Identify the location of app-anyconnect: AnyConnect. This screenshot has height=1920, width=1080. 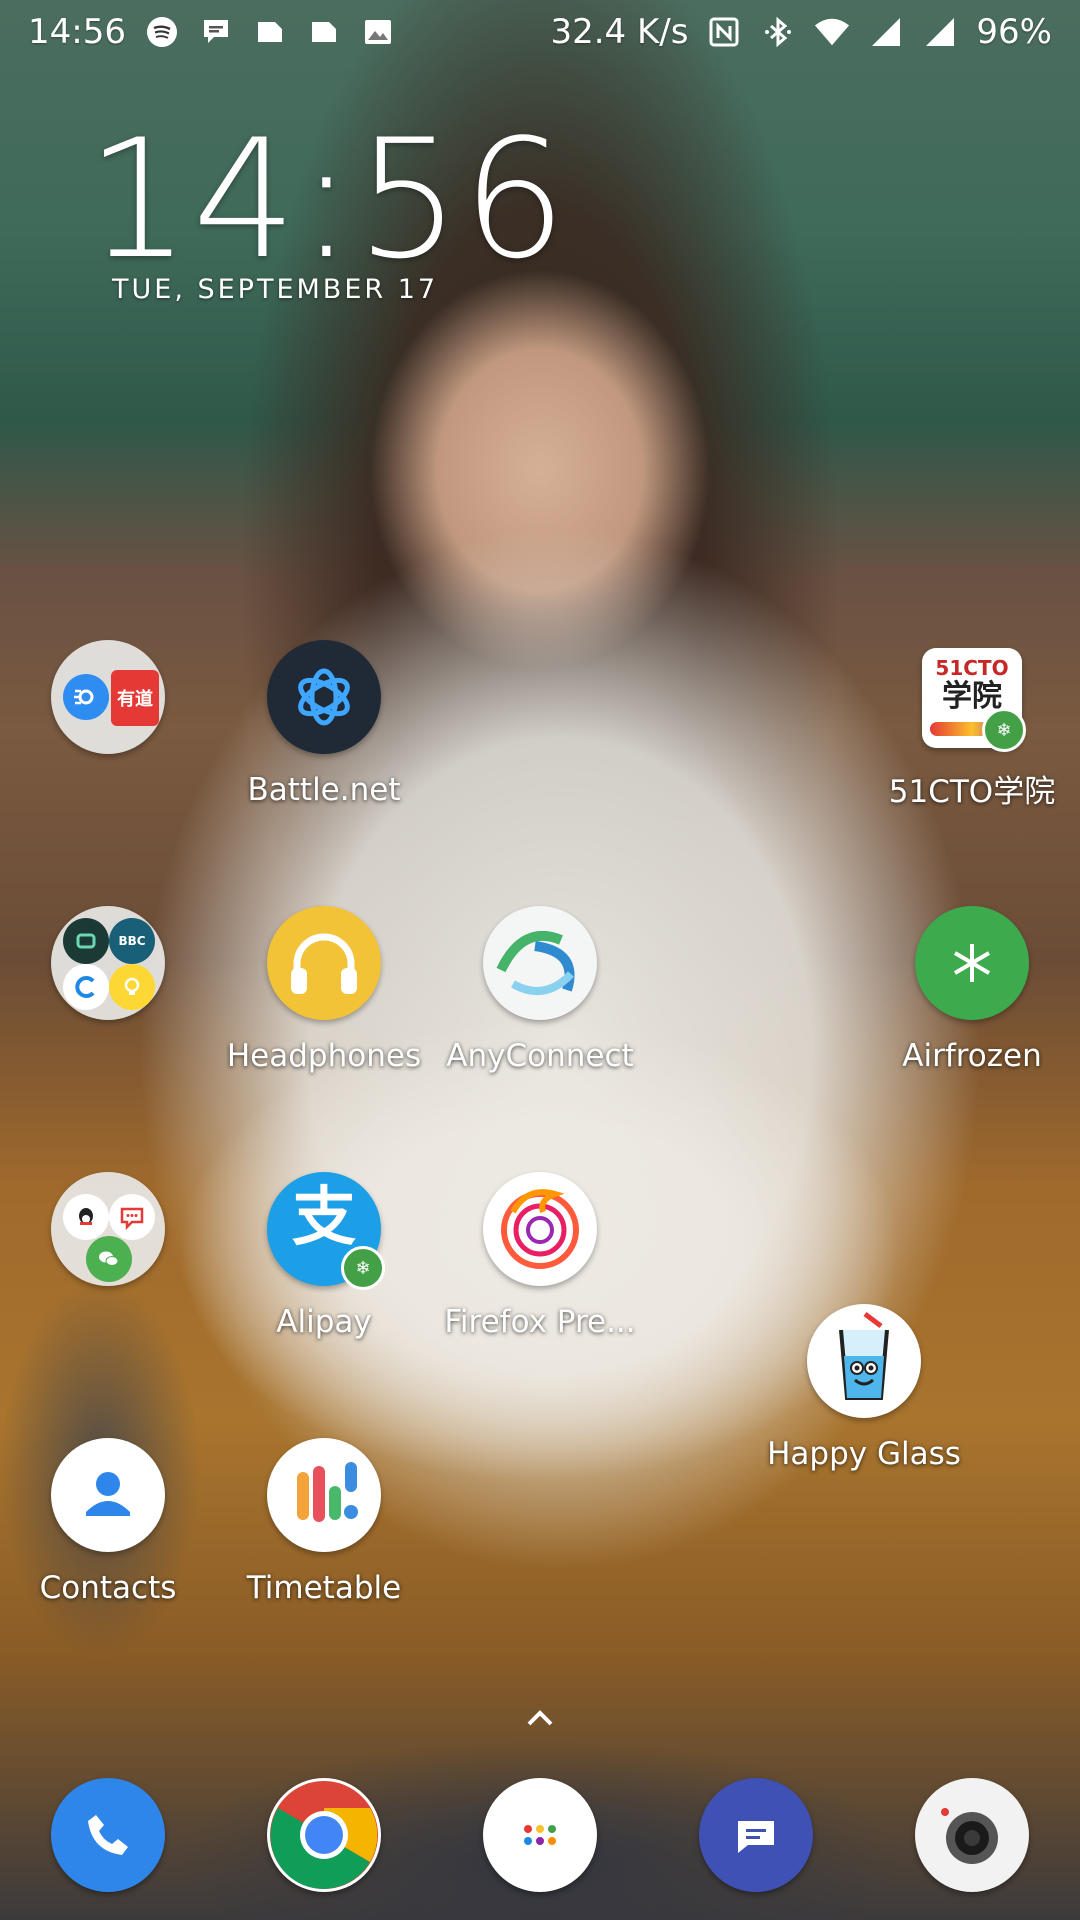
(540, 990).